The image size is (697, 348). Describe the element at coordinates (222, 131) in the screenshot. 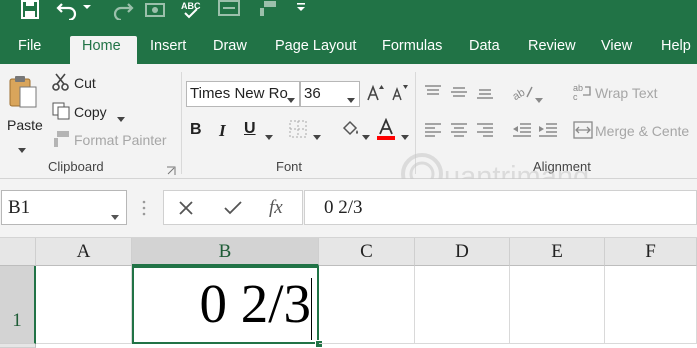

I see `italic-icon: I` at that location.